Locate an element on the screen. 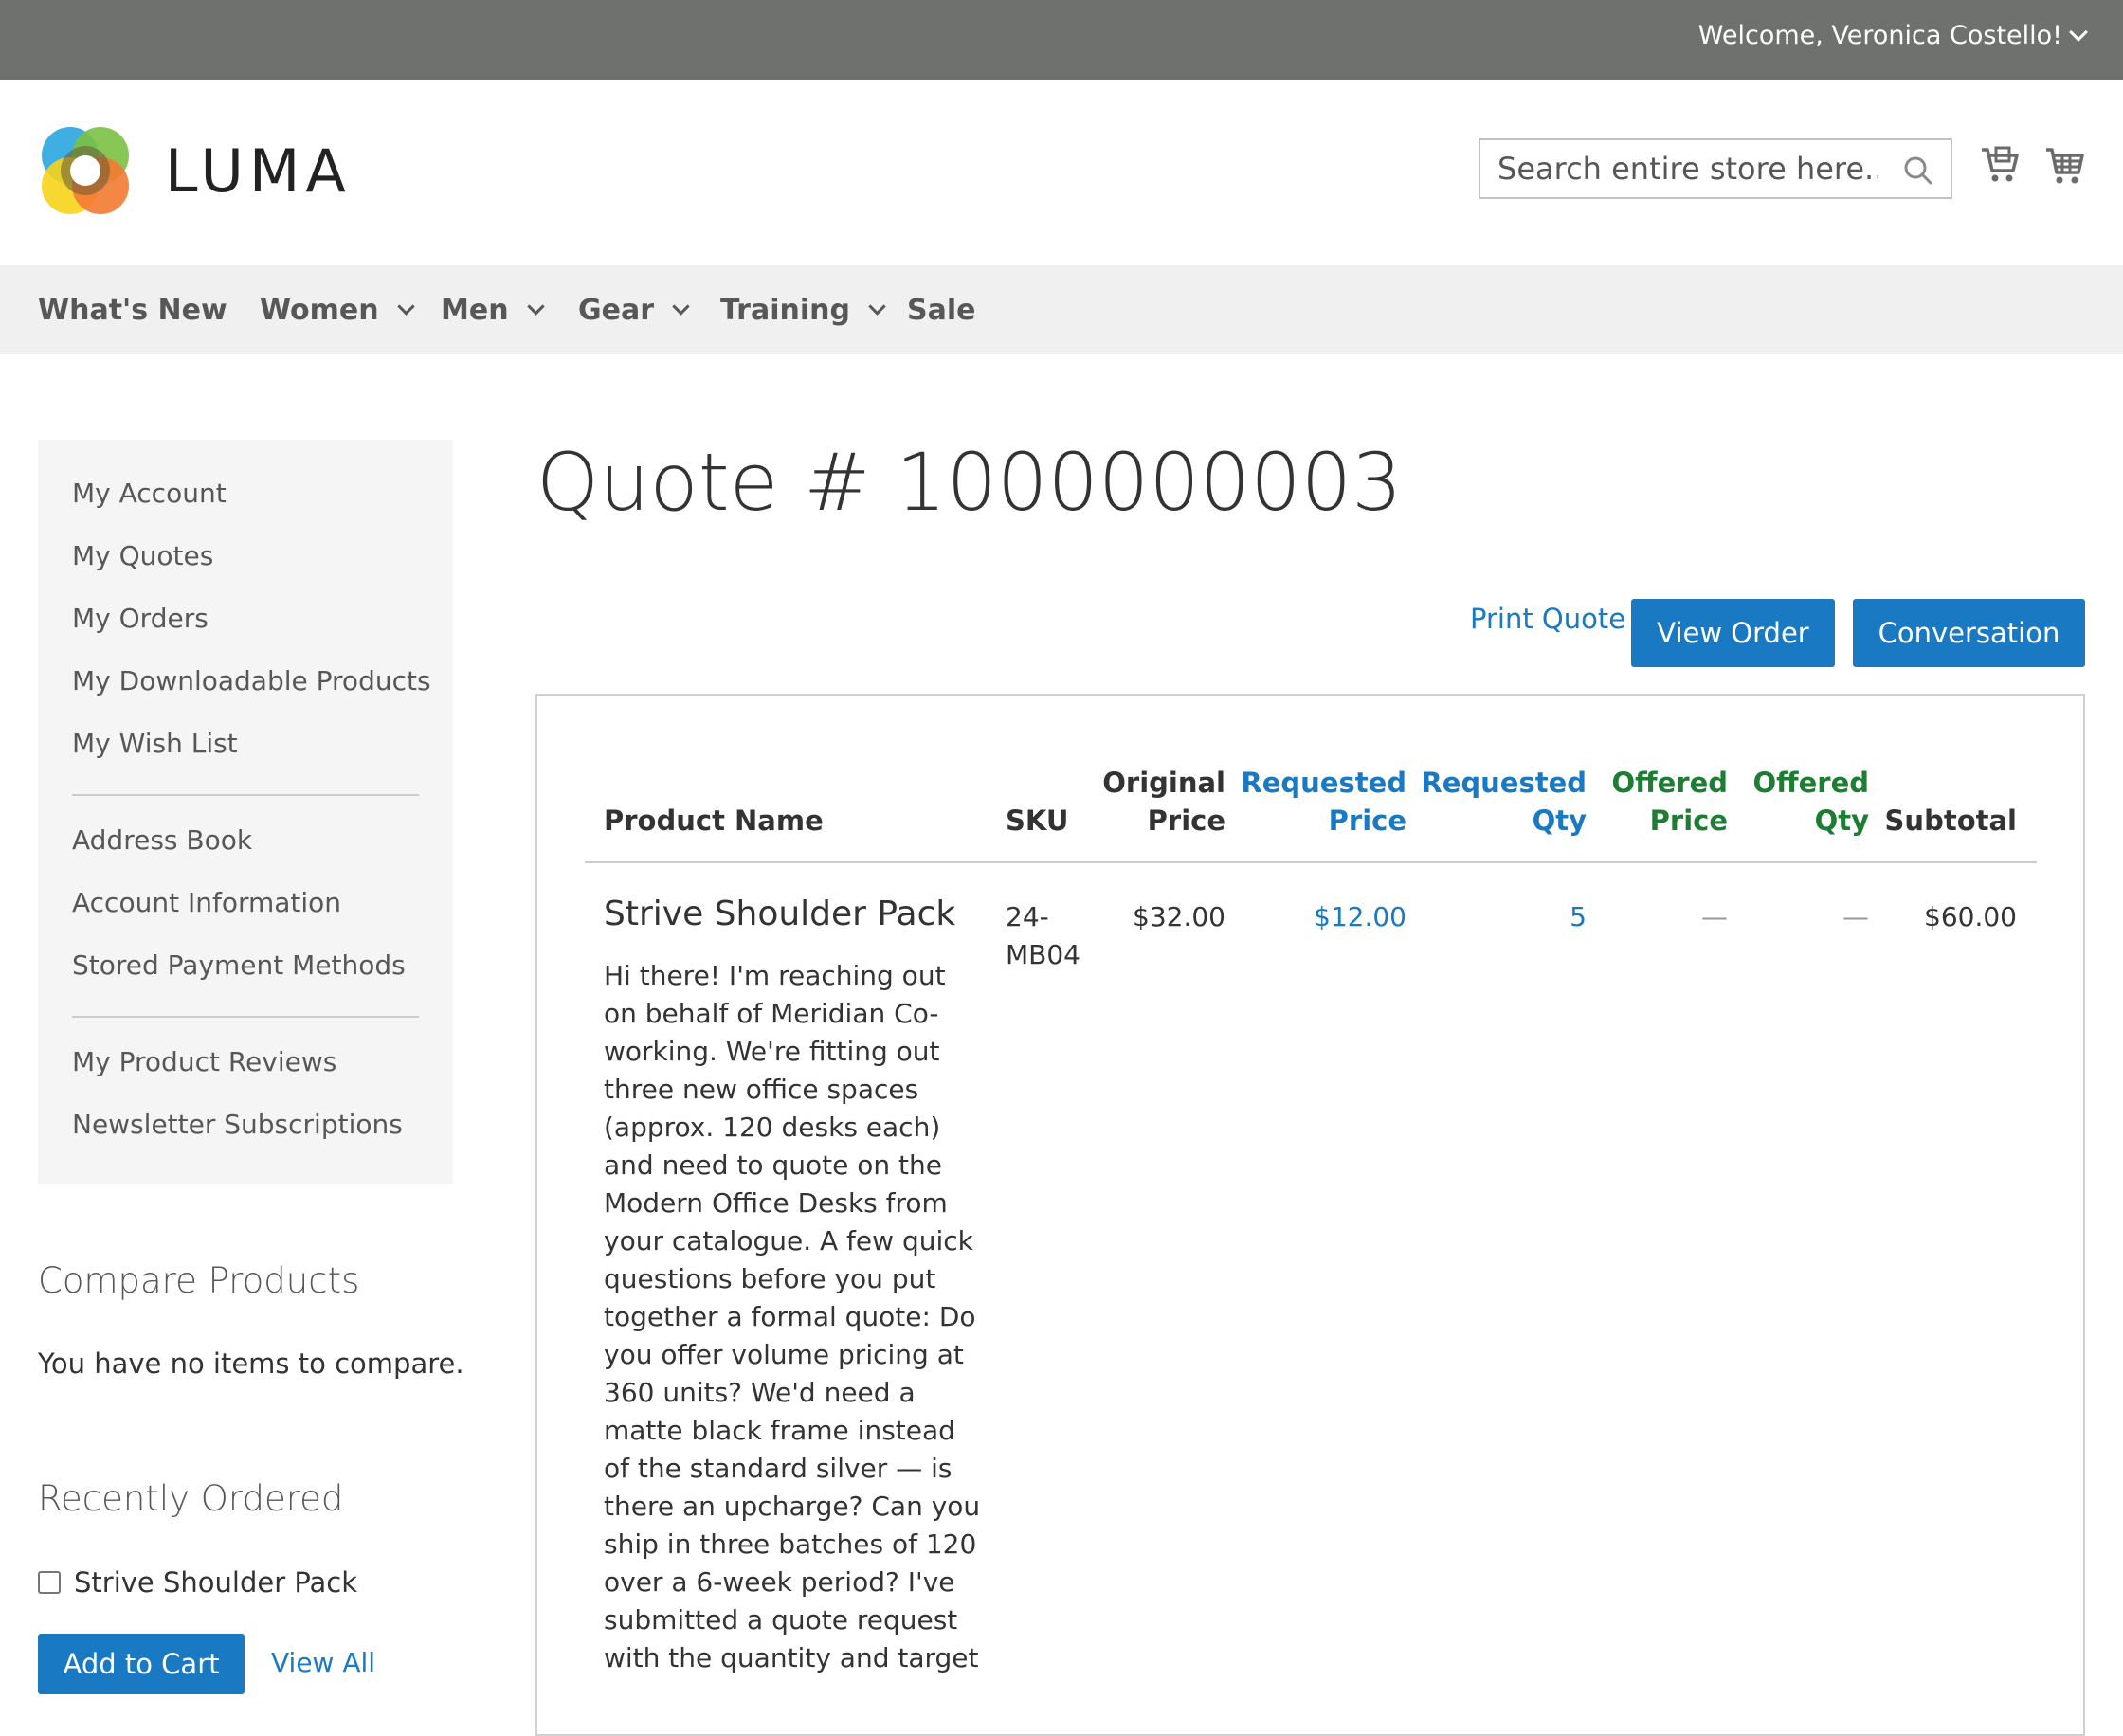  original-price: $32.00 is located at coordinates (1179, 916).